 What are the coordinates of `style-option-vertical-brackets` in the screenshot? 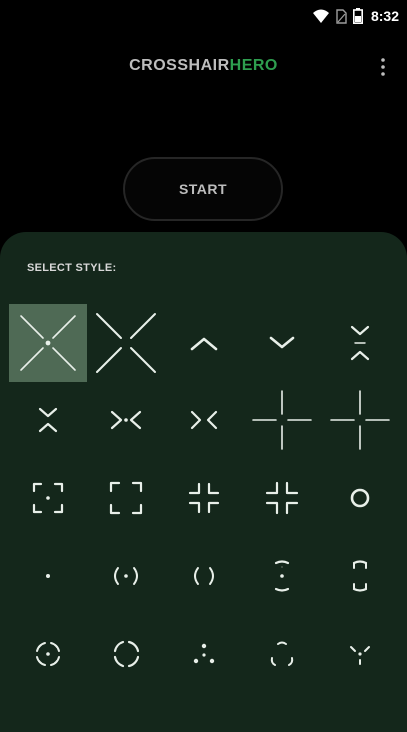 It's located at (360, 576).